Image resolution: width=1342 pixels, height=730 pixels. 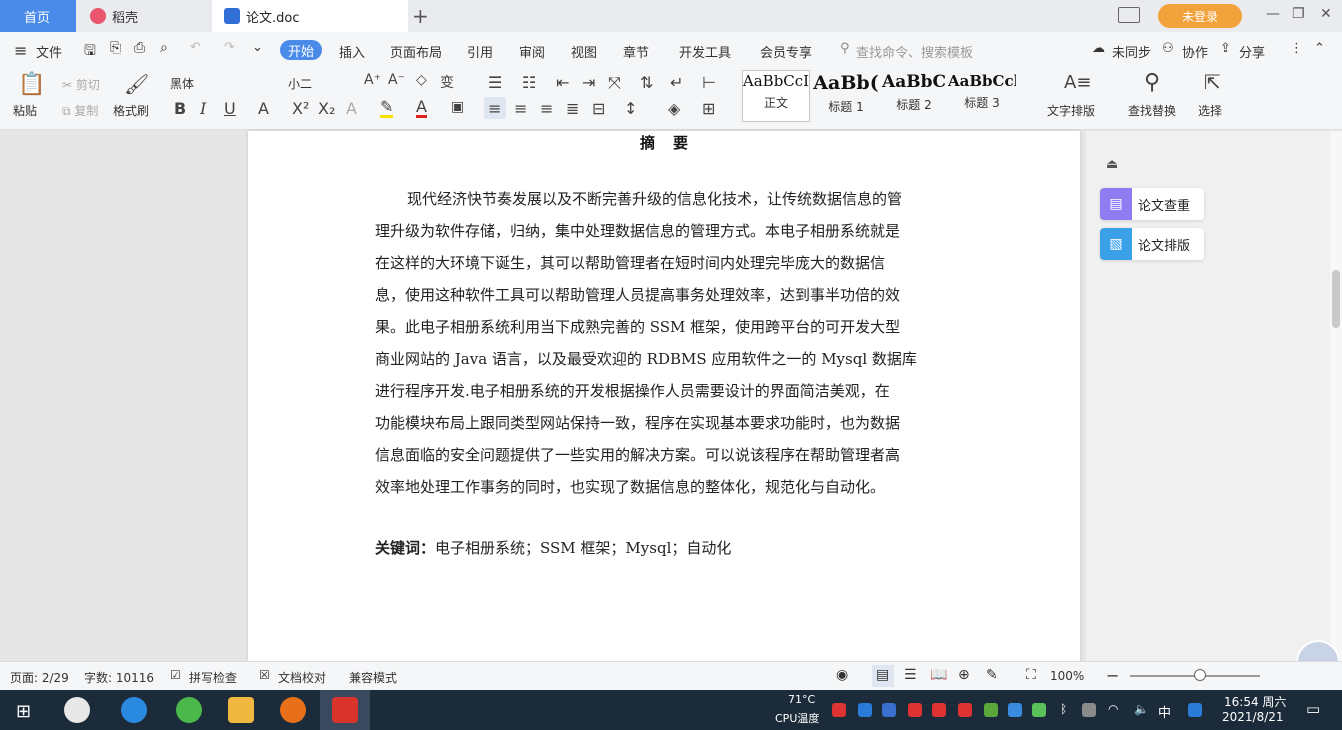 I want to click on superscript-icon: X², so click(x=300, y=108).